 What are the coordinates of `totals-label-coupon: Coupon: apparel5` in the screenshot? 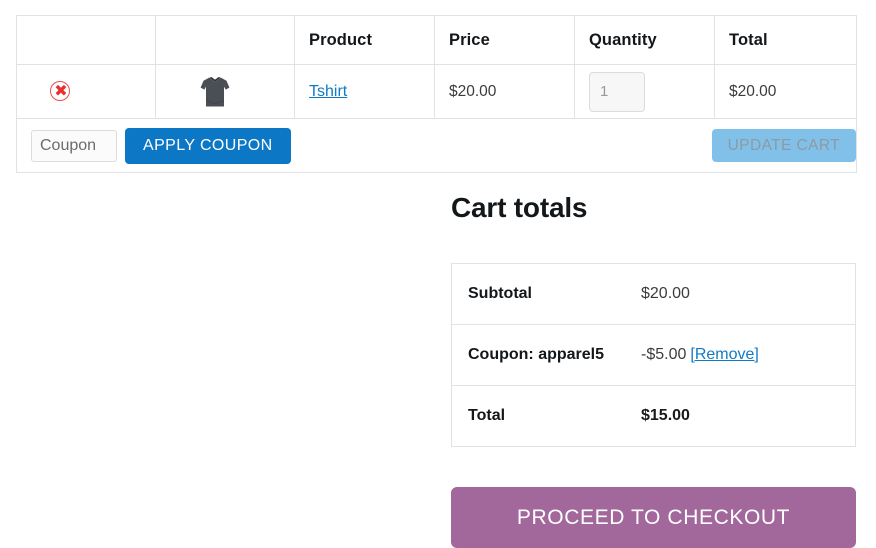 It's located at (539, 355).